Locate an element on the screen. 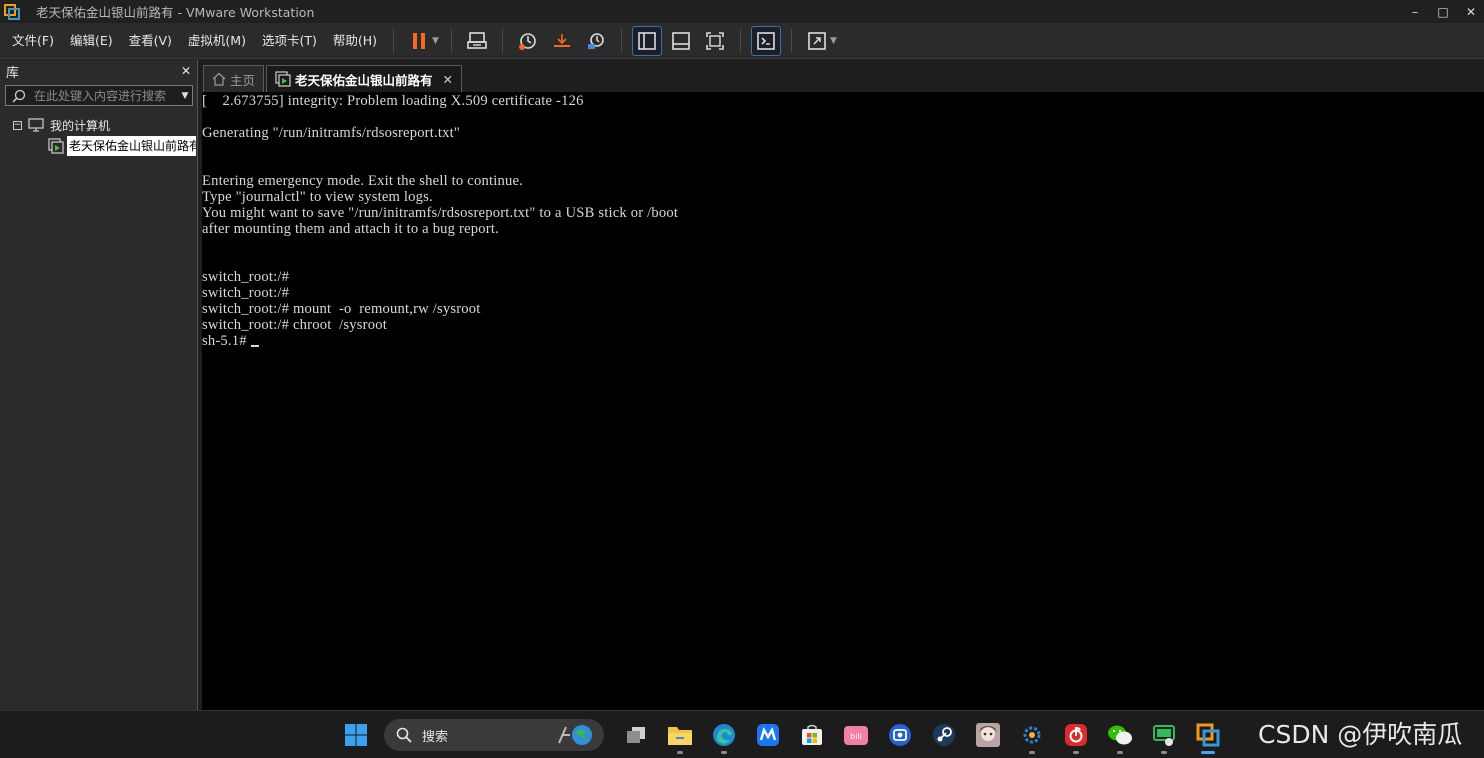 This screenshot has width=1484, height=758. pause-button is located at coordinates (419, 41).